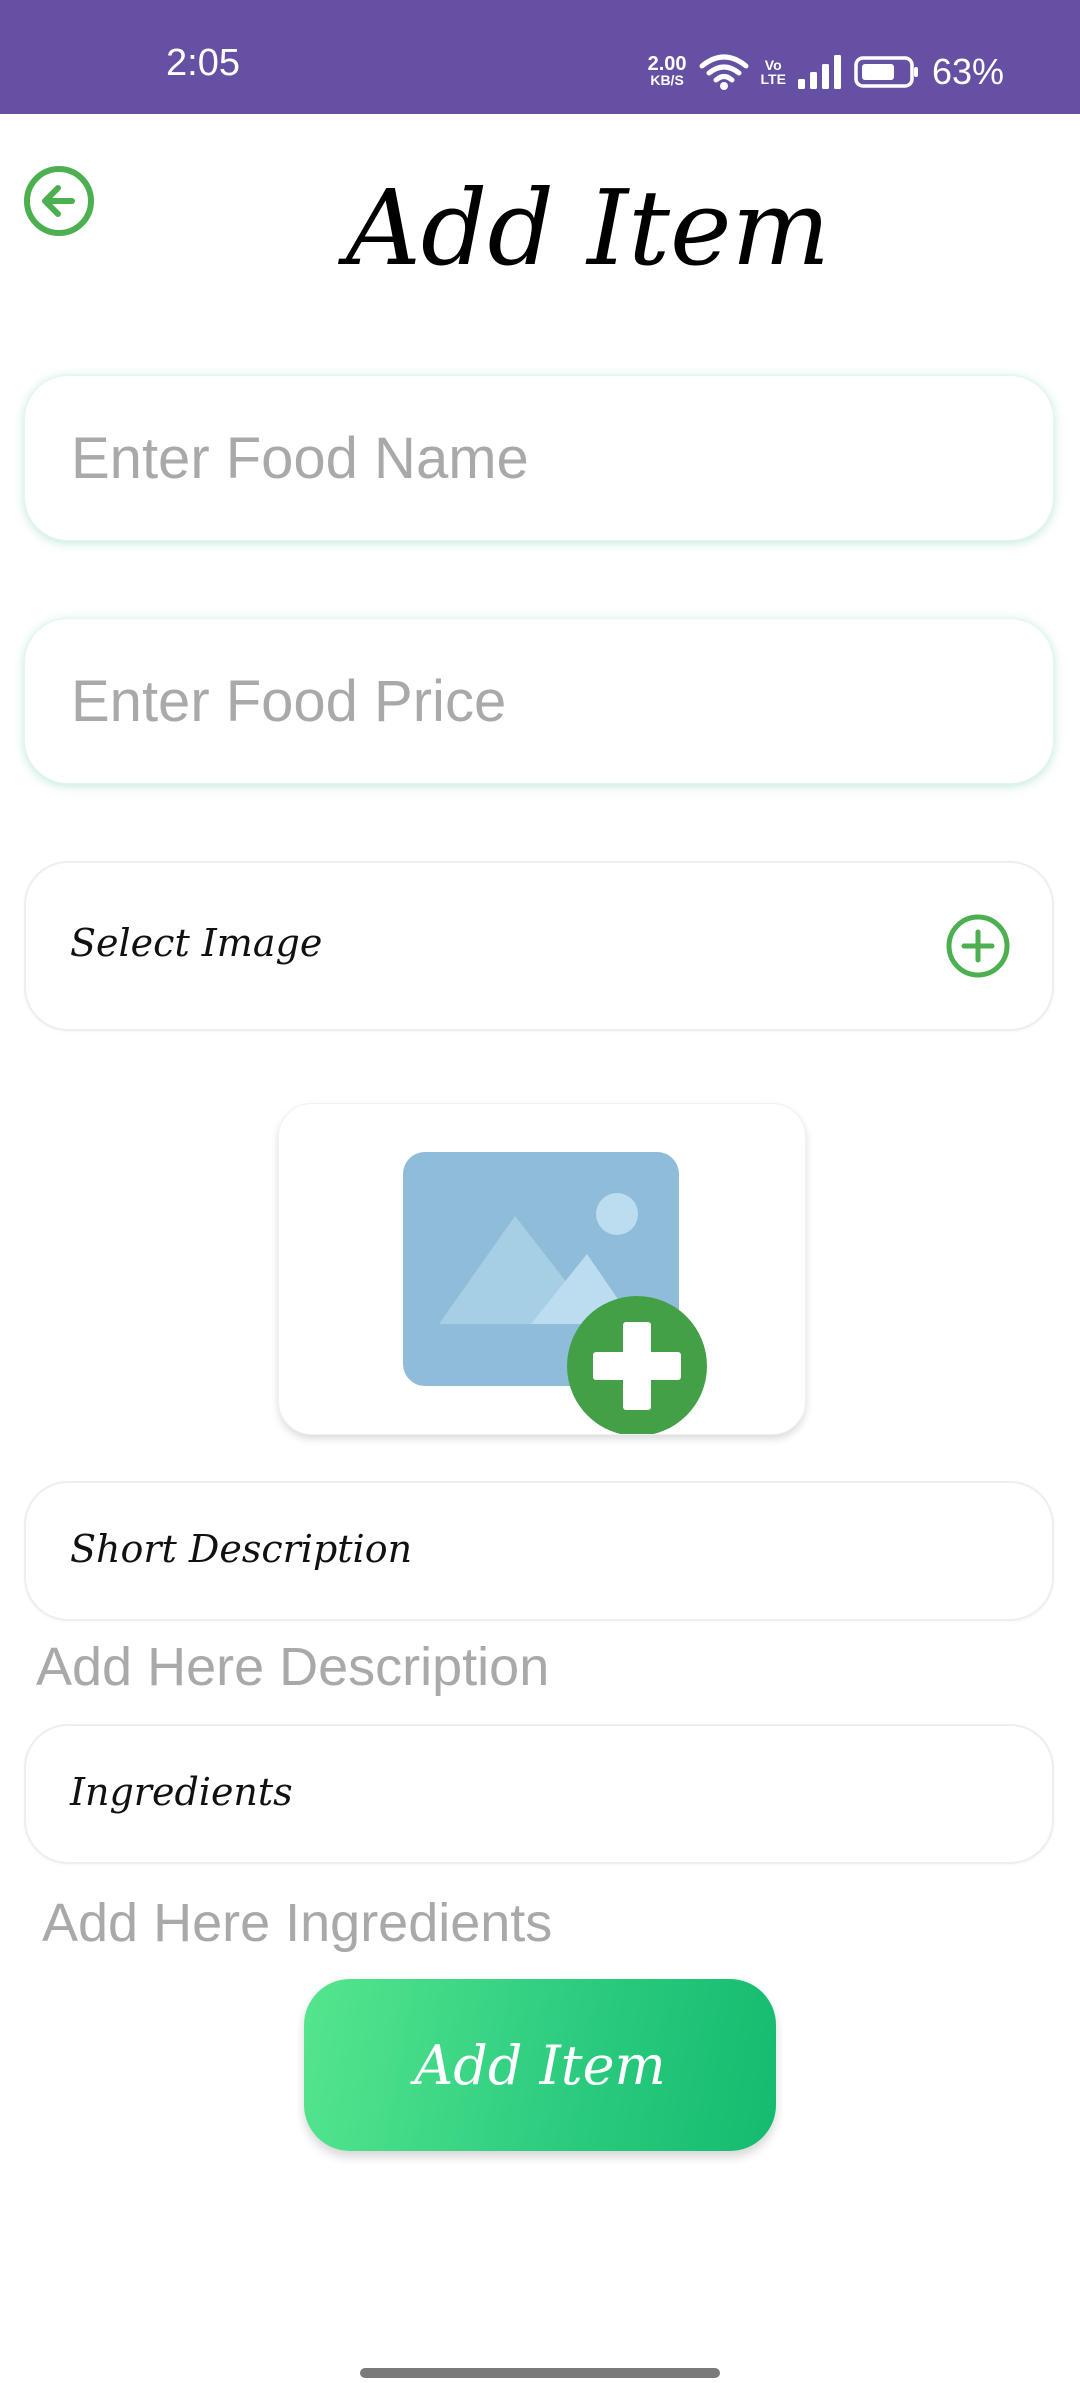 The width and height of the screenshot is (1080, 2400). I want to click on plus-circle-icon, so click(978, 946).